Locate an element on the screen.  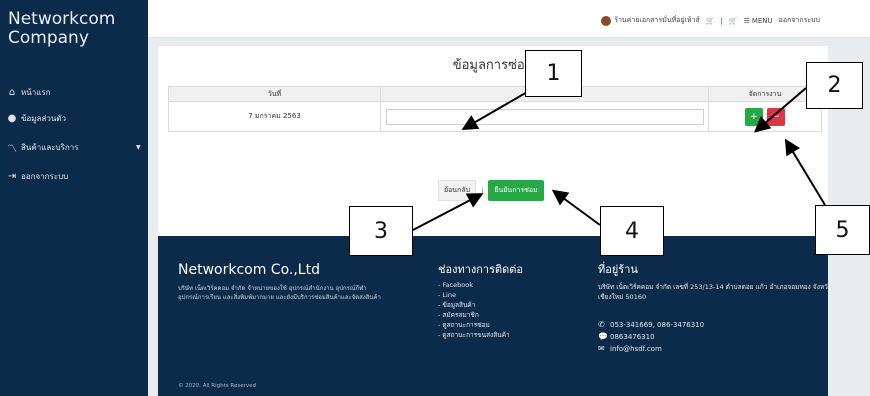
callout-4: 4 is located at coordinates (632, 231).